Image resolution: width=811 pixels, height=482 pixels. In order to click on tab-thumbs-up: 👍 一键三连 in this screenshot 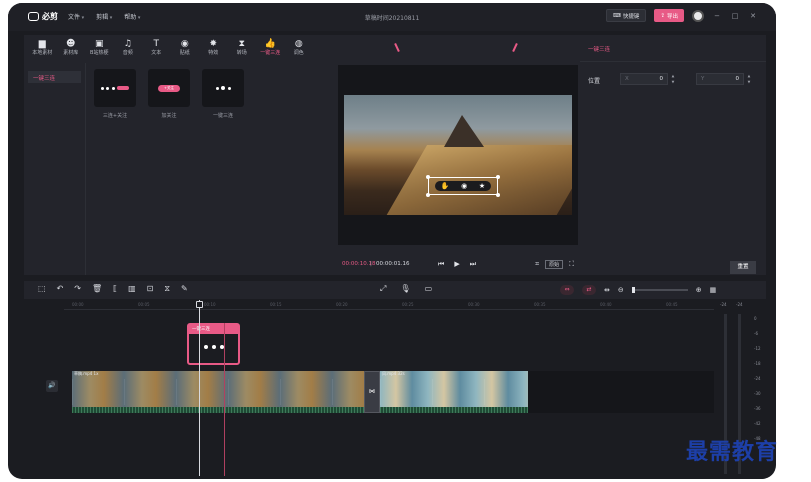, I will do `click(270, 48)`.